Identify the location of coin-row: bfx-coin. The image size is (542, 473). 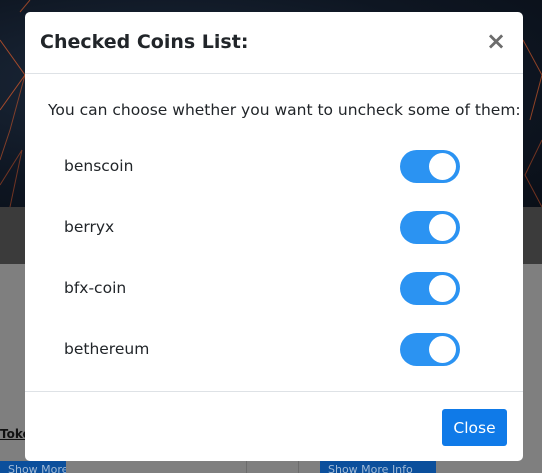
(262, 289).